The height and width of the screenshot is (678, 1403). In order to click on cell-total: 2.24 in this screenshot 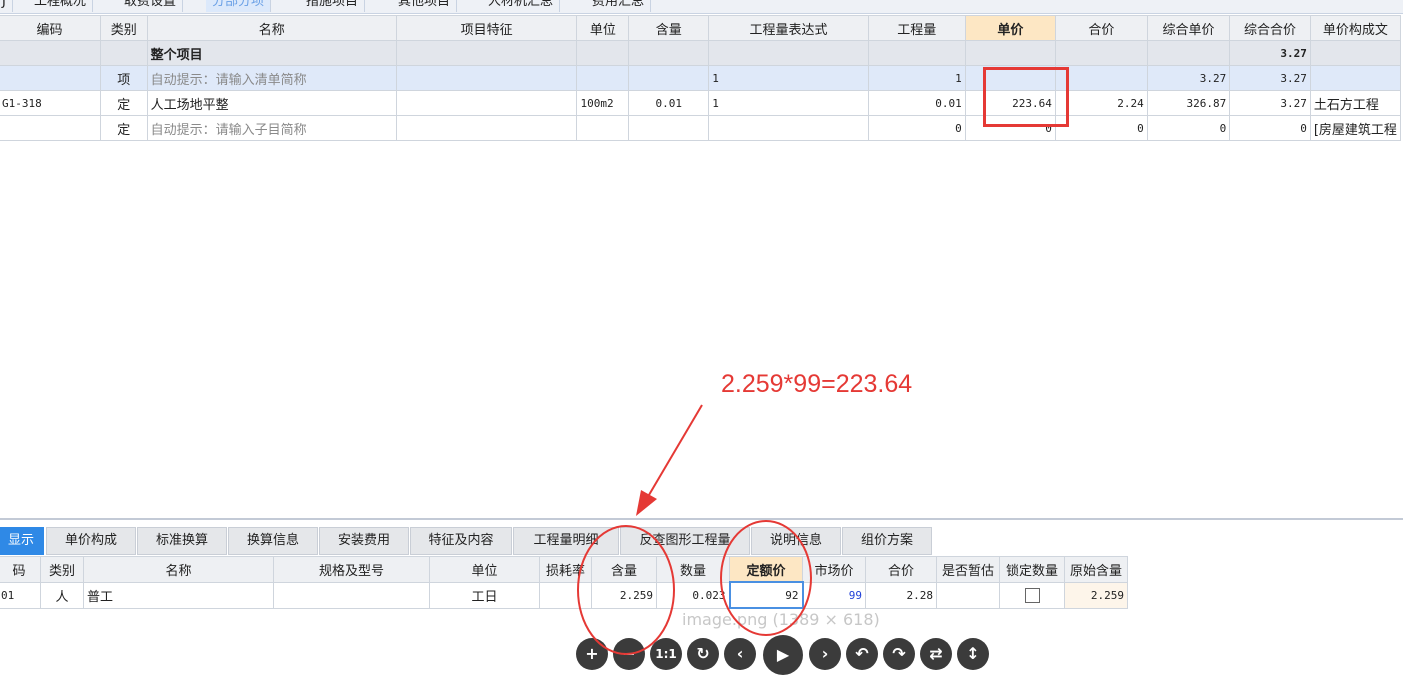, I will do `click(1101, 103)`.